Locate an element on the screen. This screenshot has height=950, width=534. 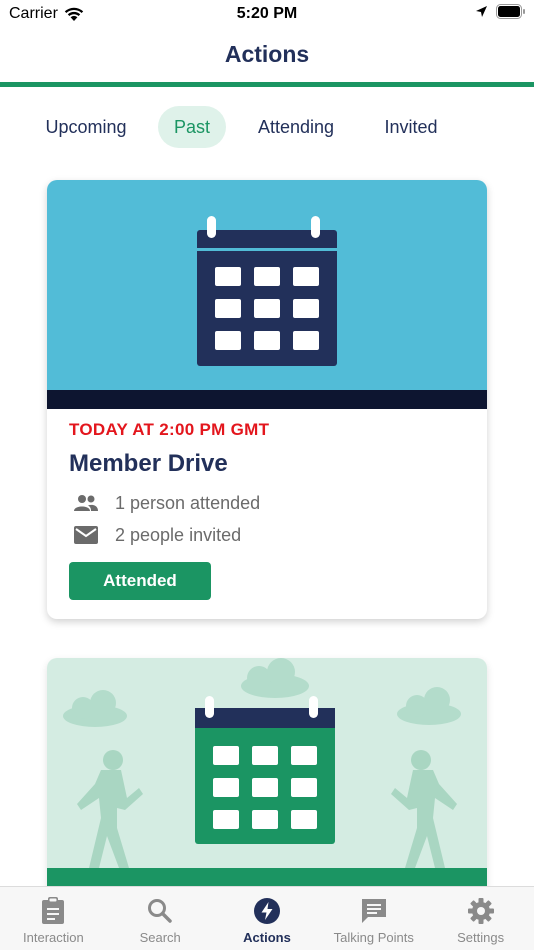
event-title: Member Drive is located at coordinates (148, 463).